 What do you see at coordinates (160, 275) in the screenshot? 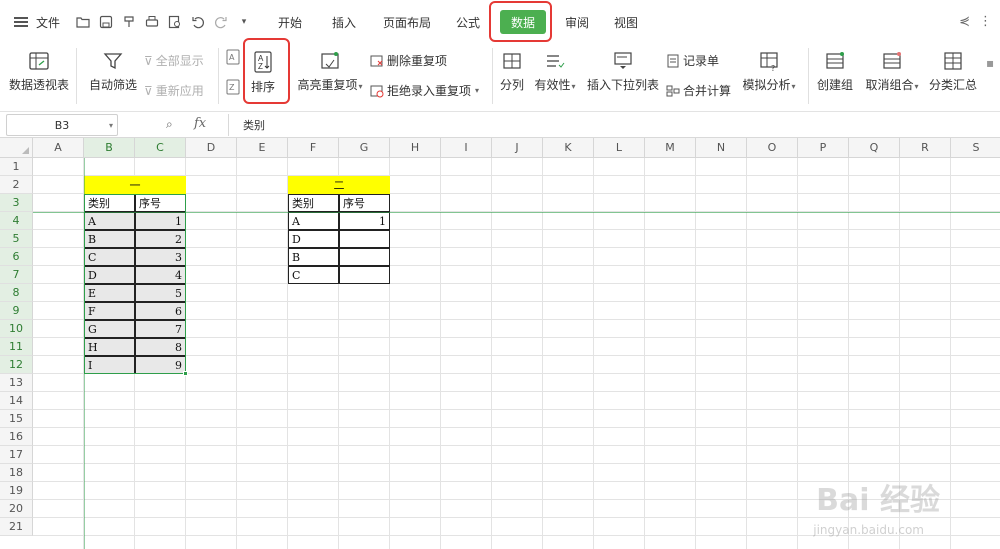
I see `table1-index-cell: 4` at bounding box center [160, 275].